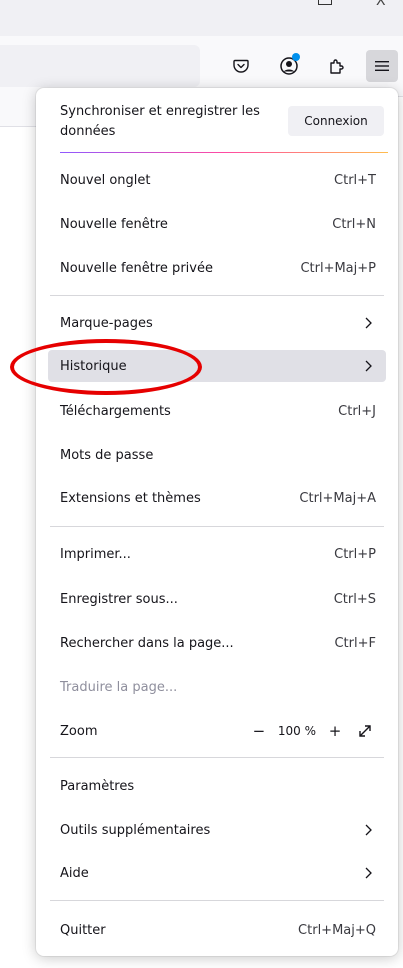 The image size is (403, 968). Describe the element at coordinates (217, 554) in the screenshot. I see `menu-item-imprimer: Imprimer... Ctrl+P` at that location.